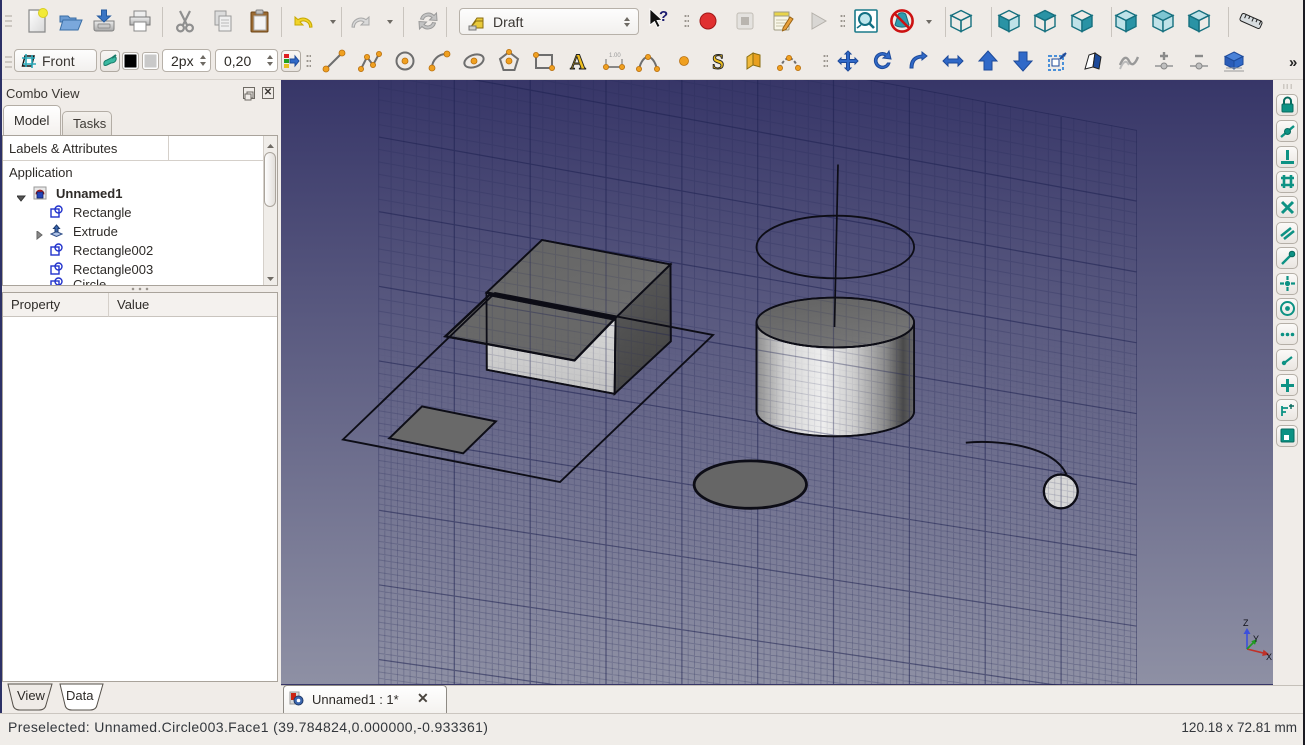 Image resolution: width=1305 pixels, height=745 pixels. Describe the element at coordinates (1269, 657) in the screenshot. I see `svg-text: X` at that location.